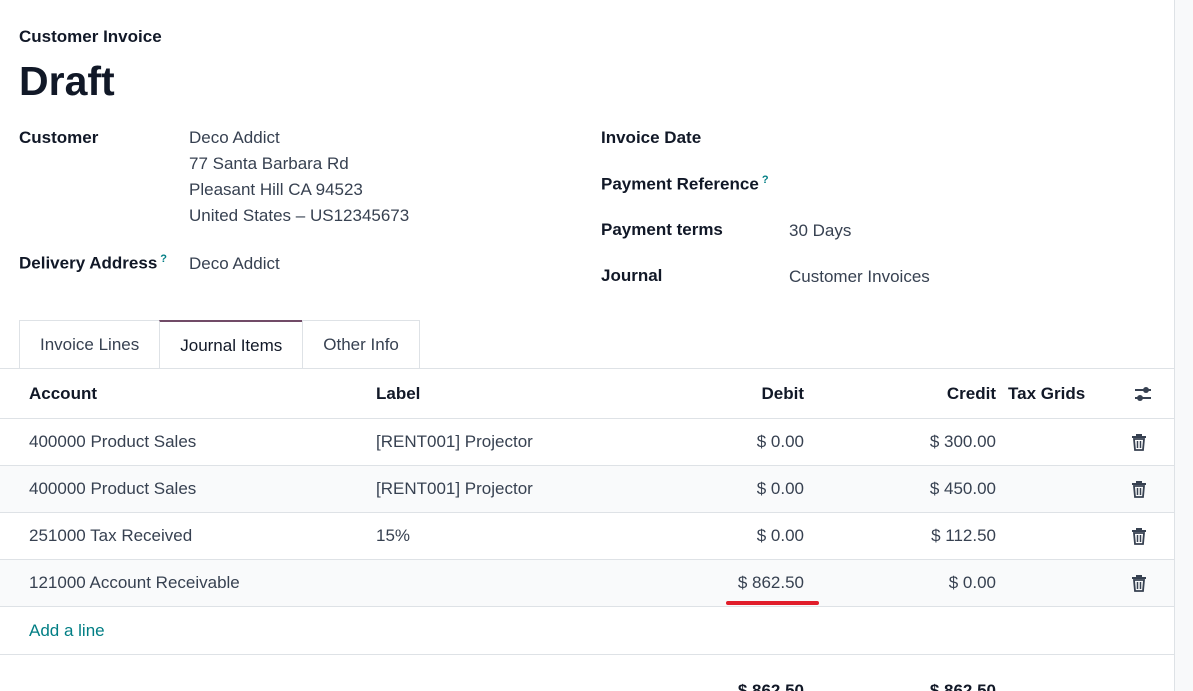  Describe the element at coordinates (783, 393) in the screenshot. I see `column-header-debit: Debit` at that location.